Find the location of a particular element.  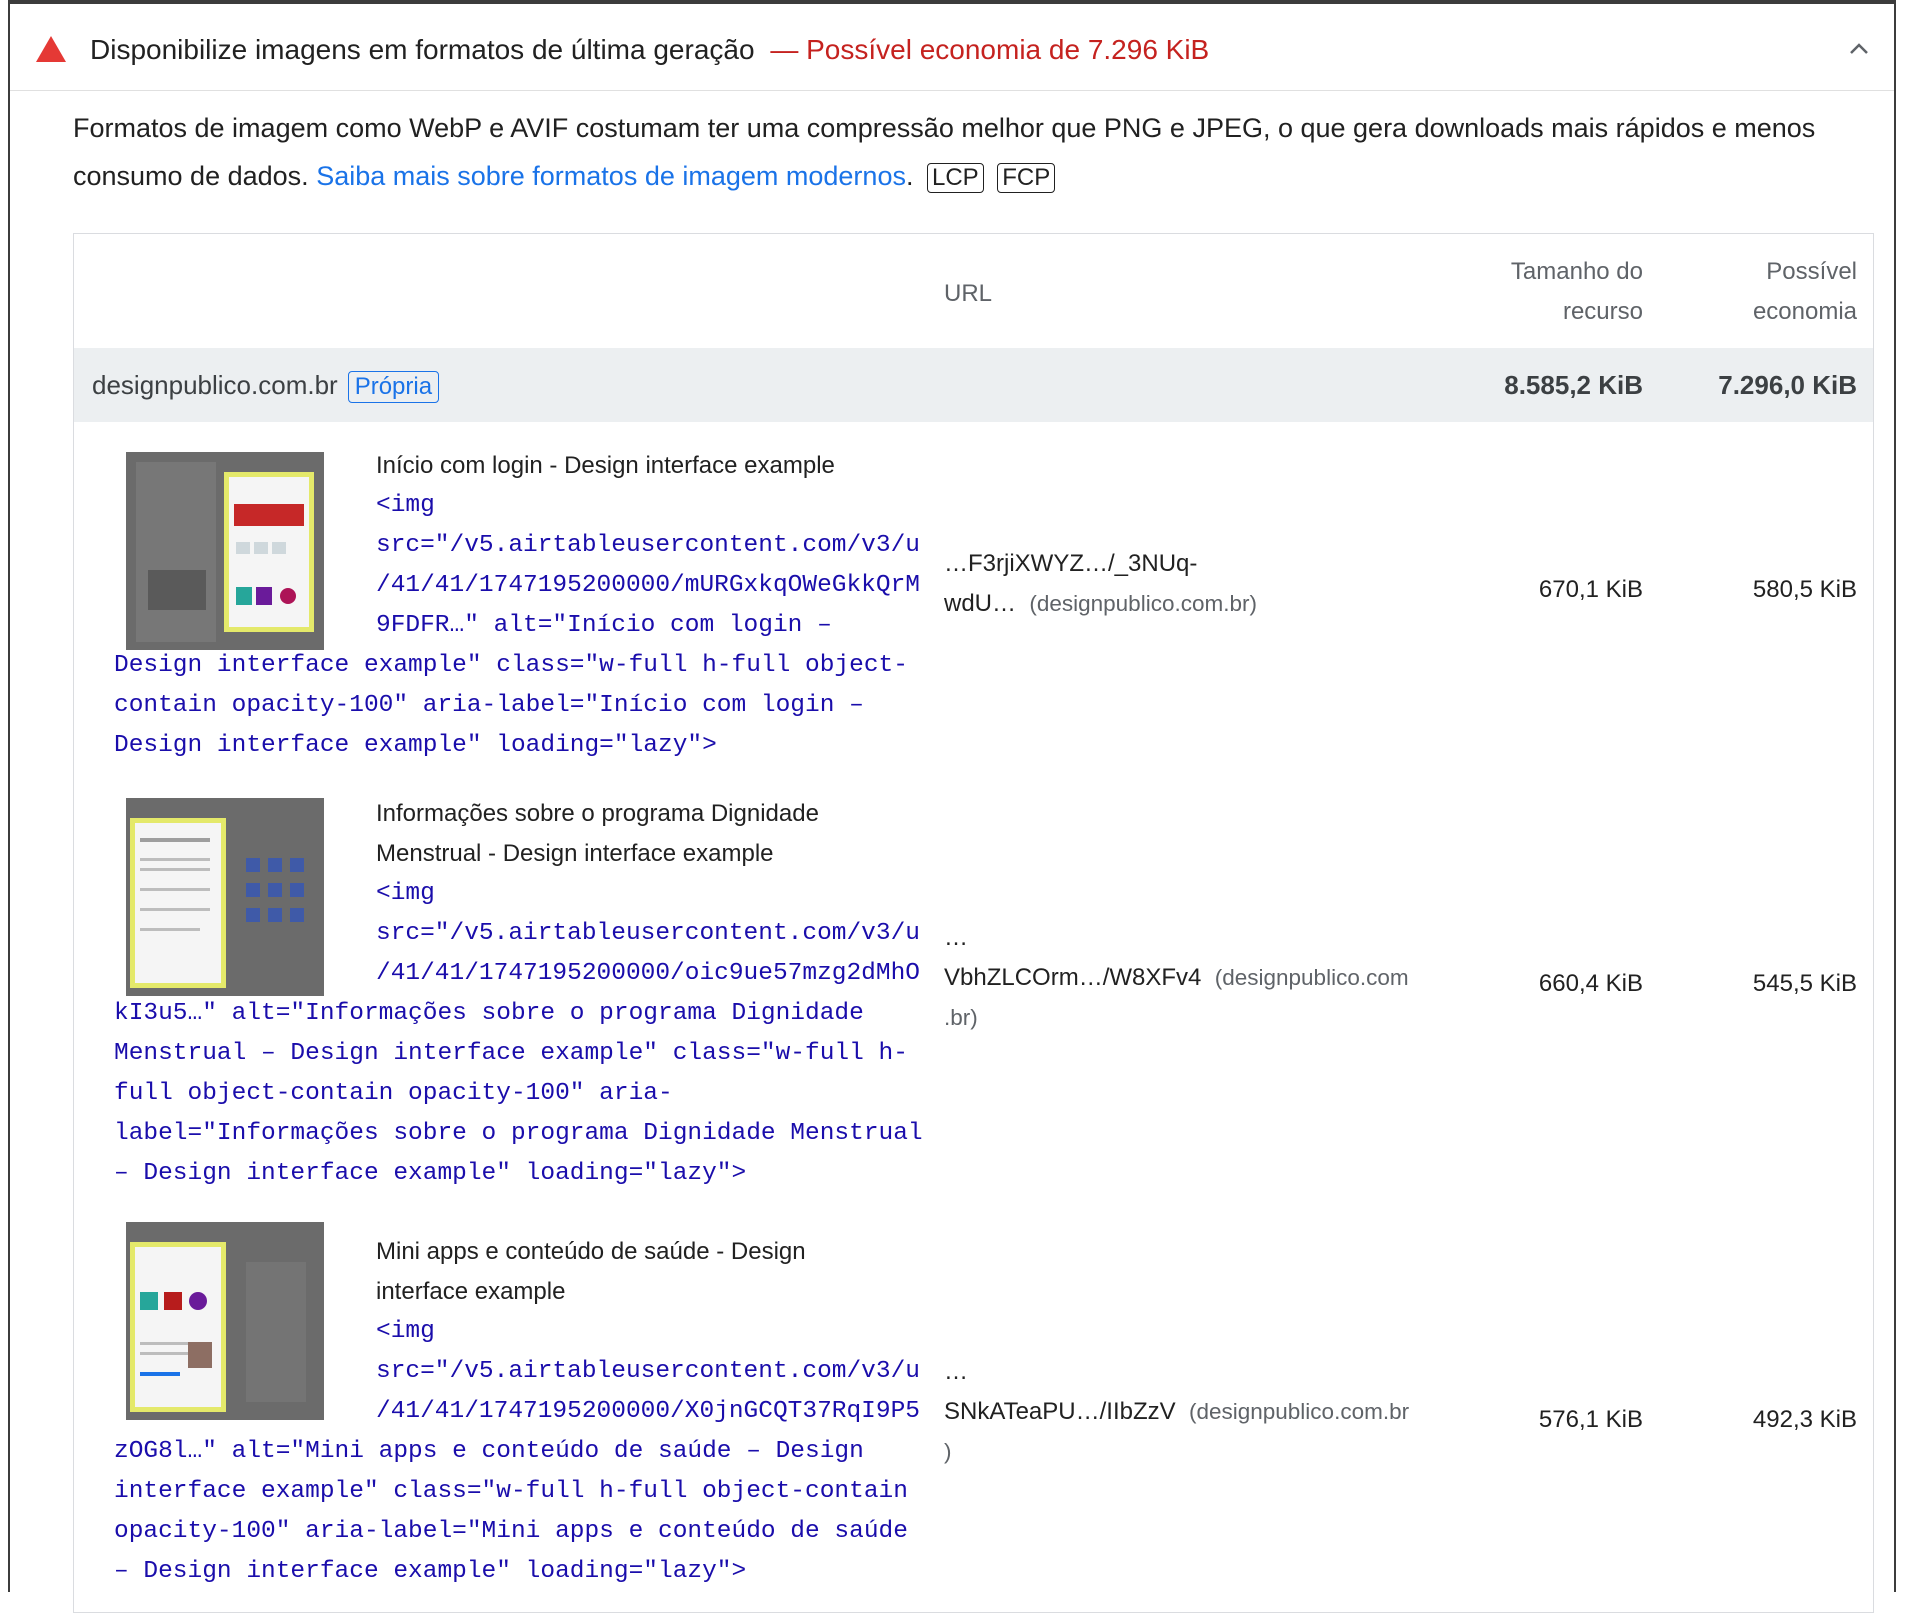

resource-size: 670,1 KiB is located at coordinates (1590, 589).